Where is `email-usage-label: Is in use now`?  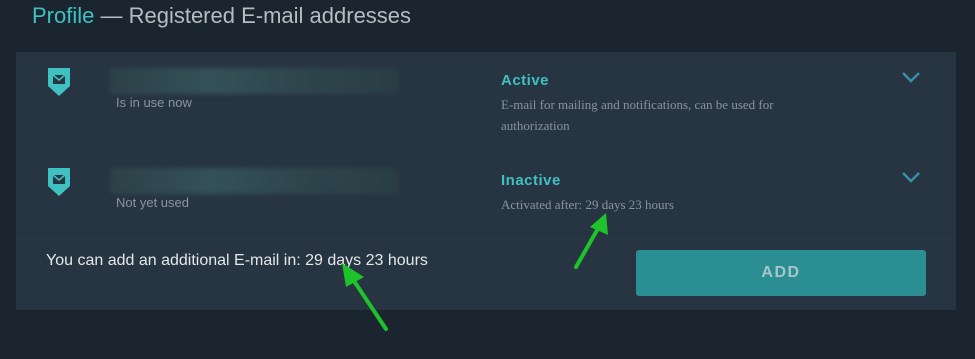
email-usage-label: Is in use now is located at coordinates (154, 102).